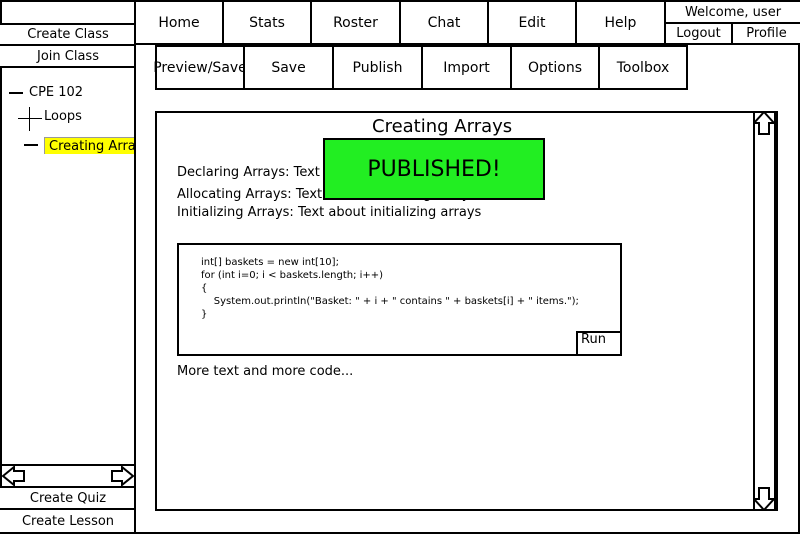 Image resolution: width=800 pixels, height=534 pixels. I want to click on create-quiz-button: Create Quiz, so click(68, 499).